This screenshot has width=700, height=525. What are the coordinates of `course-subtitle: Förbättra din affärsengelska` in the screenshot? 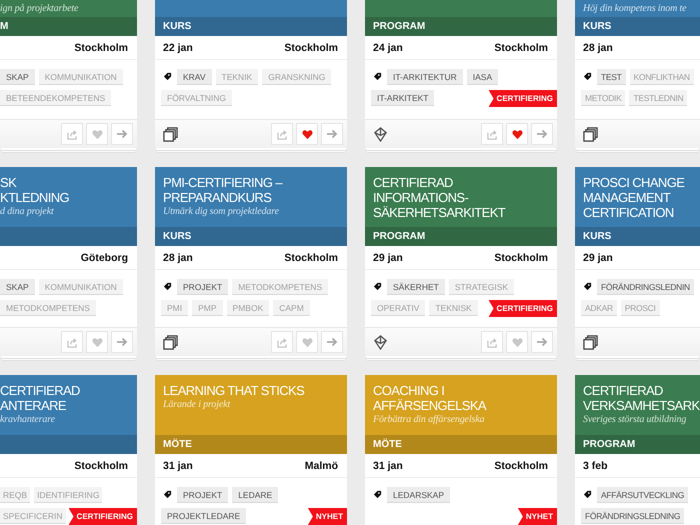 It's located at (428, 419).